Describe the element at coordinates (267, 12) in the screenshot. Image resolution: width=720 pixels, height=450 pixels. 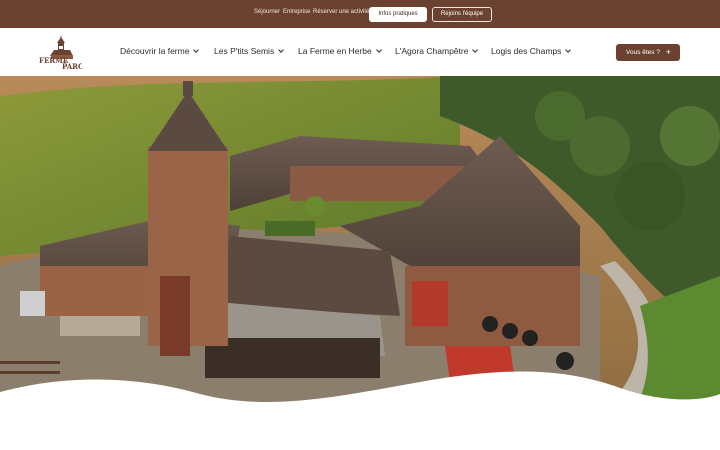
I see `top-link-sejourner: Séjourner` at that location.